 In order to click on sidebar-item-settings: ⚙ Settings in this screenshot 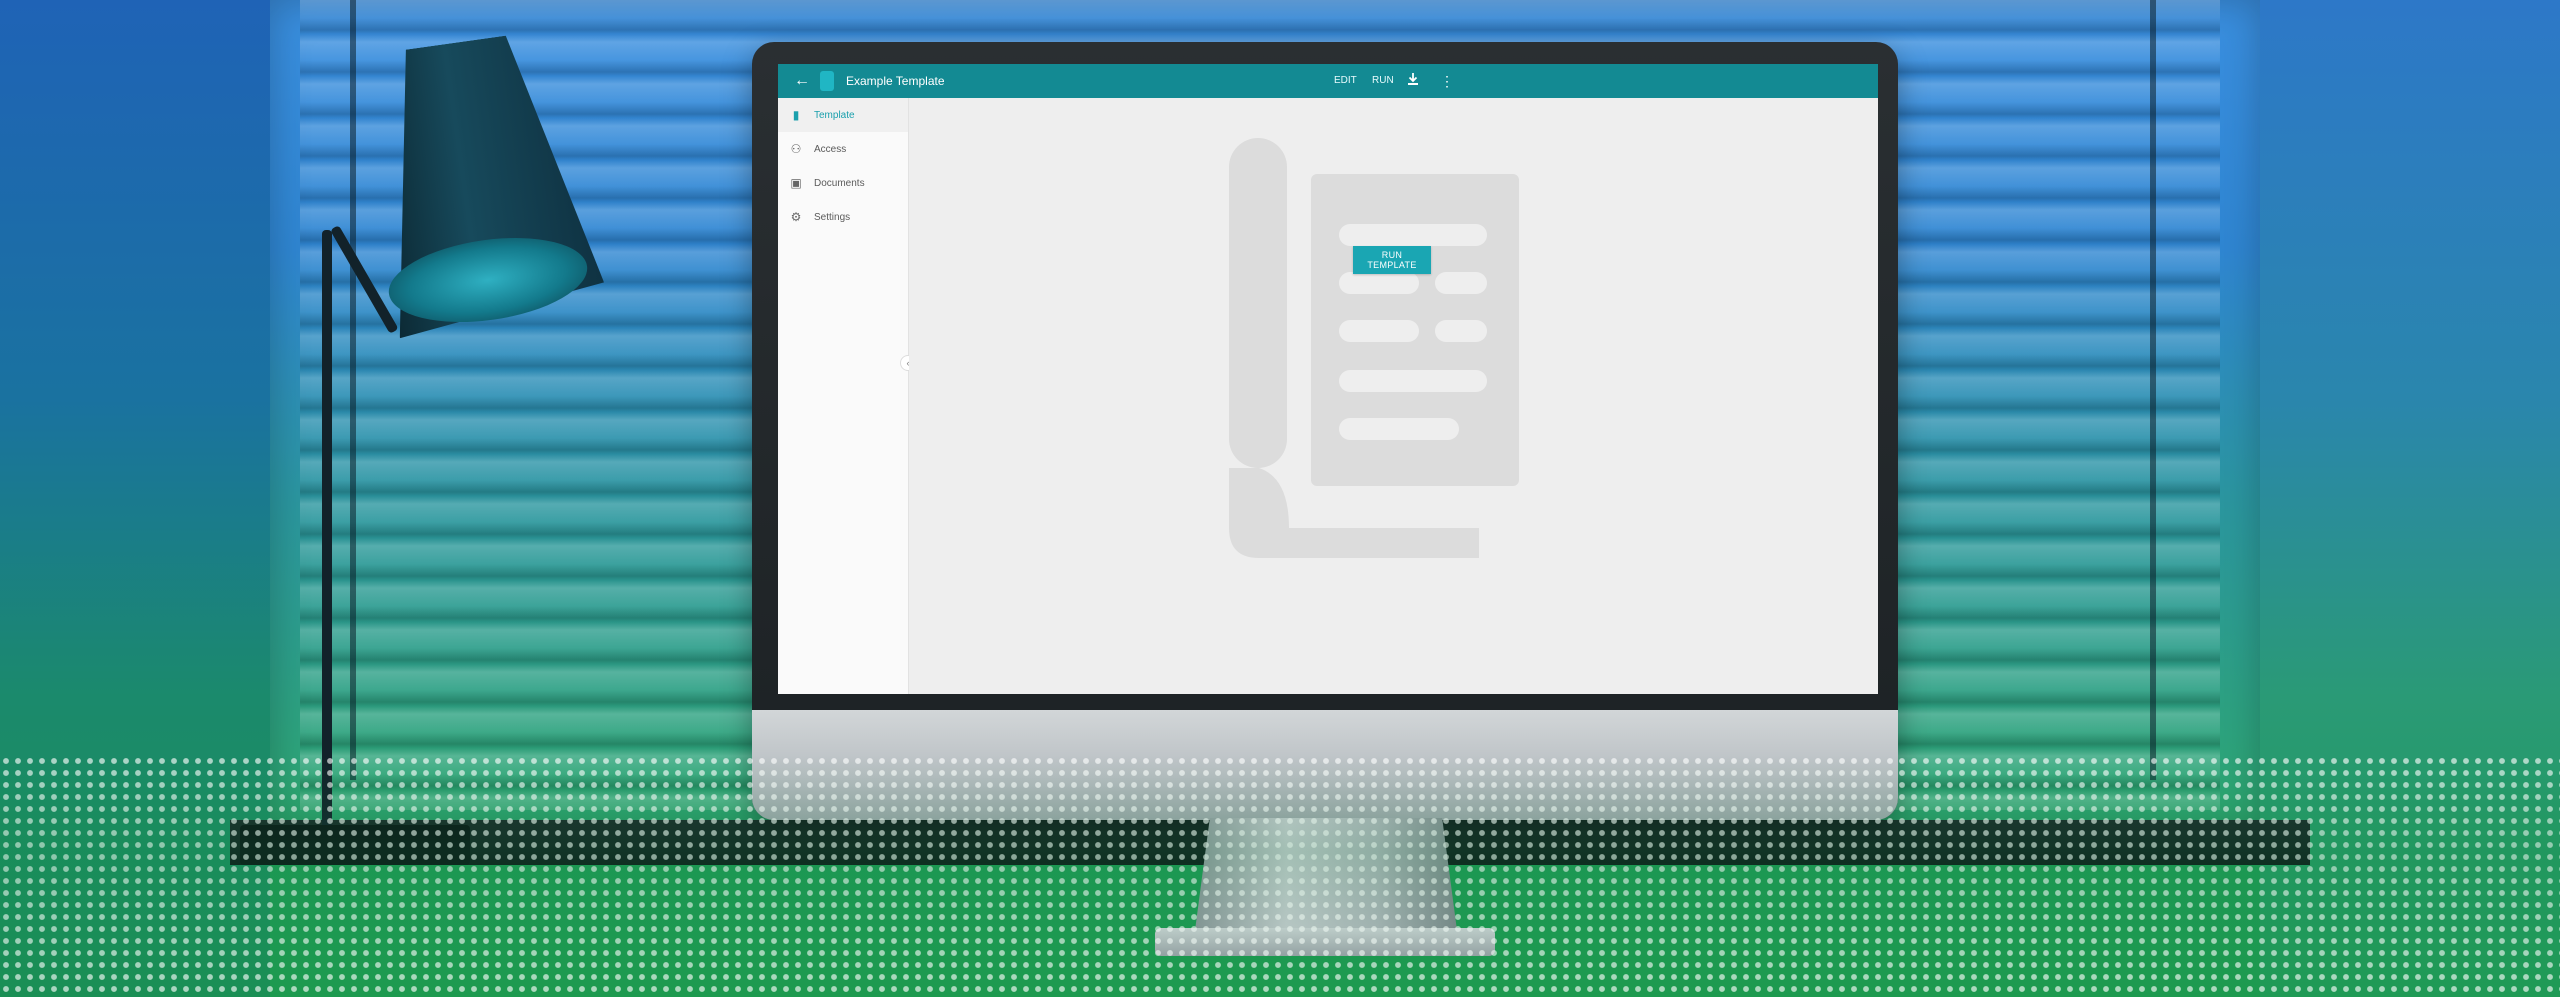, I will do `click(843, 217)`.